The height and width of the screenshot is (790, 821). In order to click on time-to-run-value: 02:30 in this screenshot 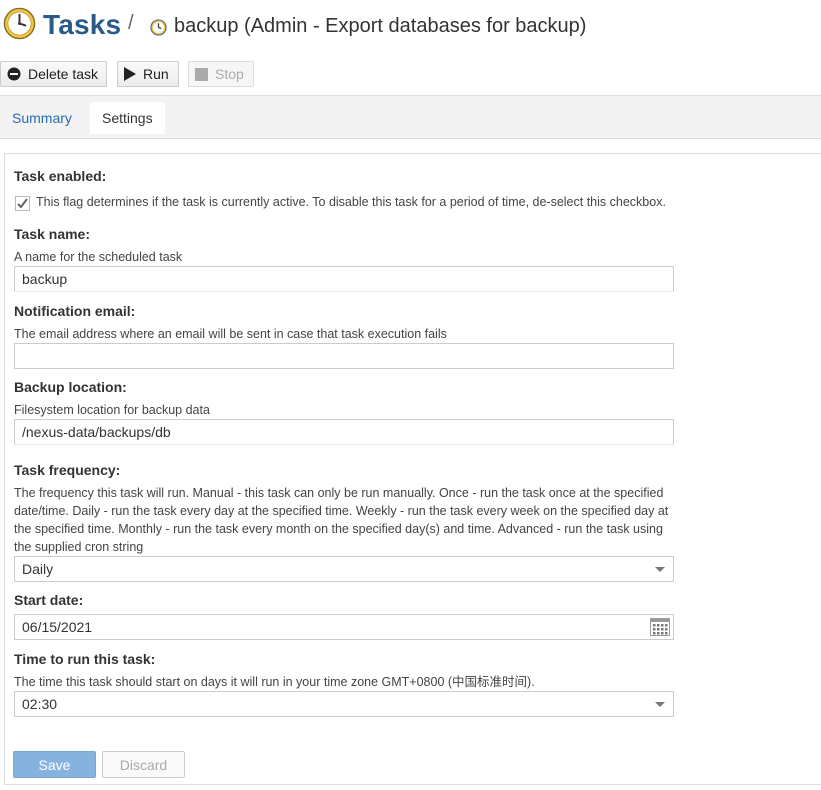, I will do `click(40, 704)`.